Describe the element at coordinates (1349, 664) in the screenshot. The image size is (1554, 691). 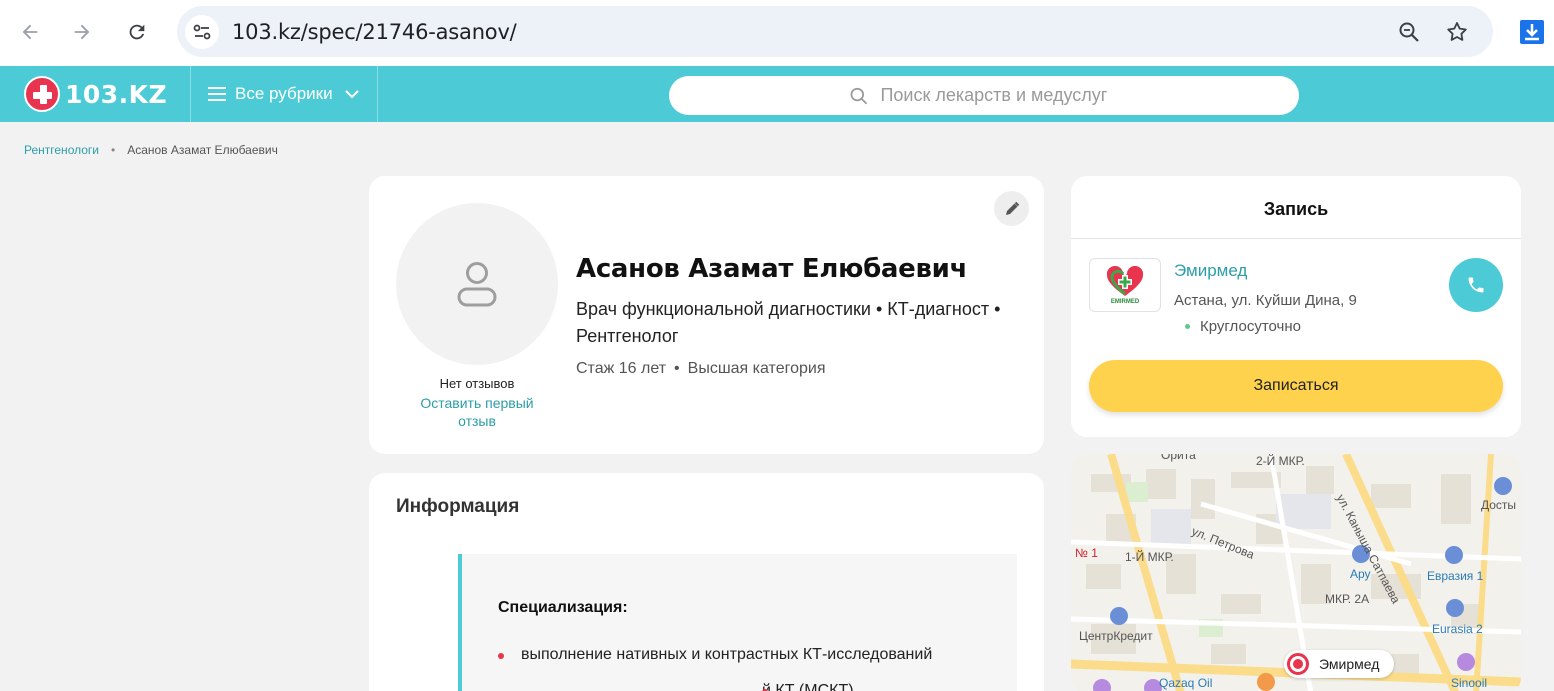
I see `map-pin-label: Эмирмед` at that location.